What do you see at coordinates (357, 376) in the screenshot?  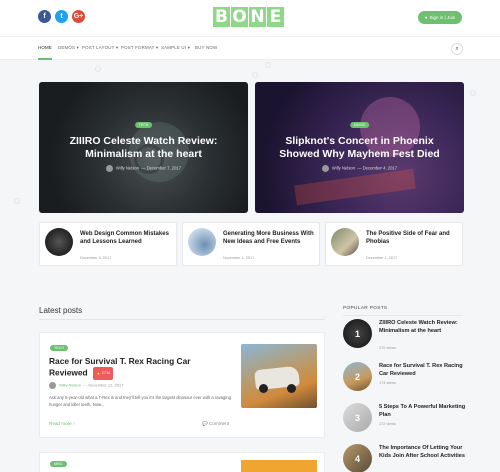 I see `rank-number: 2` at bounding box center [357, 376].